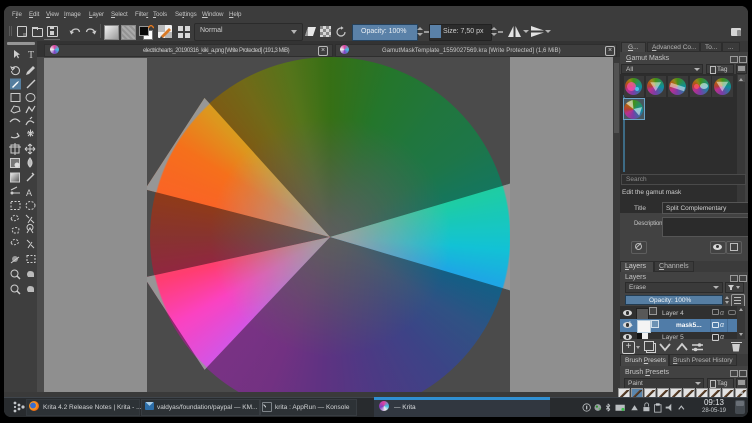  I want to click on svg-text: A, so click(29, 193).